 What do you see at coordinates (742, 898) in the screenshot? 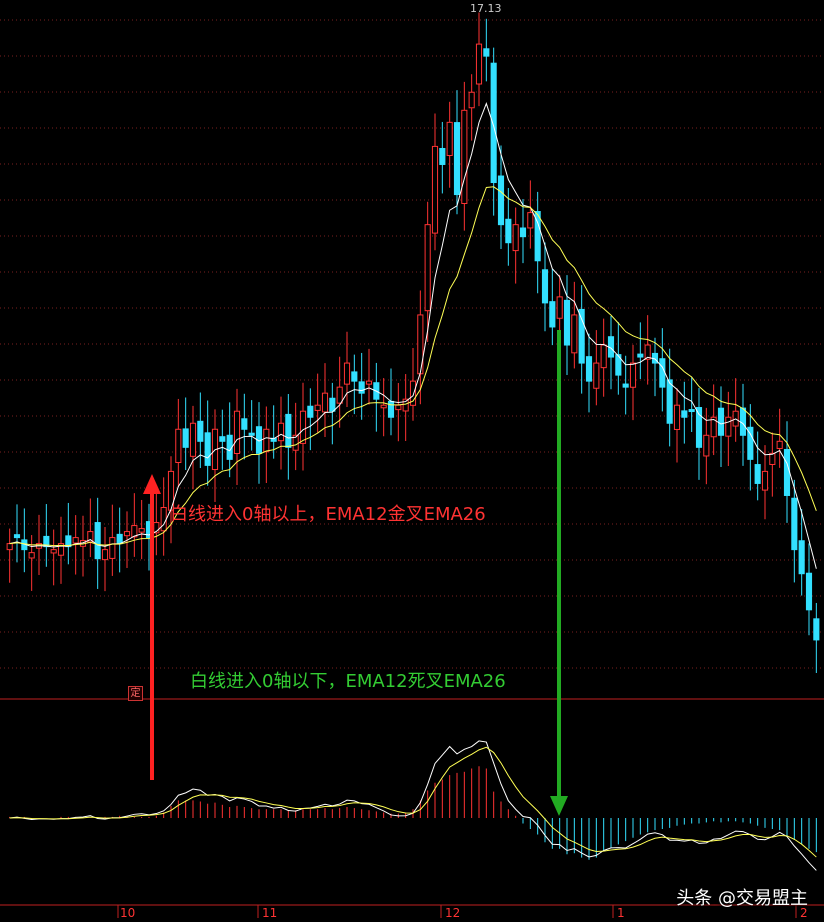
I see `watermark: 头条 @交易盟主` at bounding box center [742, 898].